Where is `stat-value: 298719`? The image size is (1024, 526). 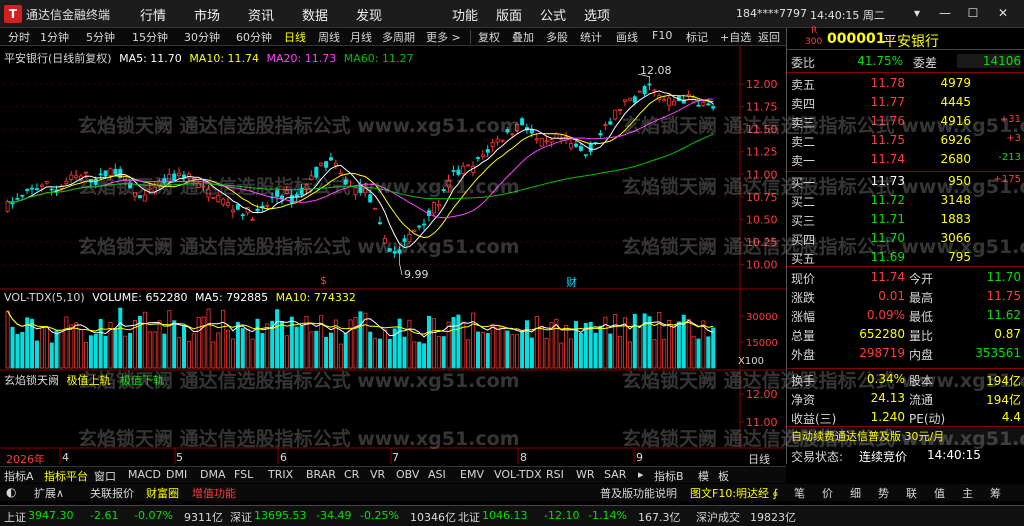
stat-value: 298719 is located at coordinates (882, 353).